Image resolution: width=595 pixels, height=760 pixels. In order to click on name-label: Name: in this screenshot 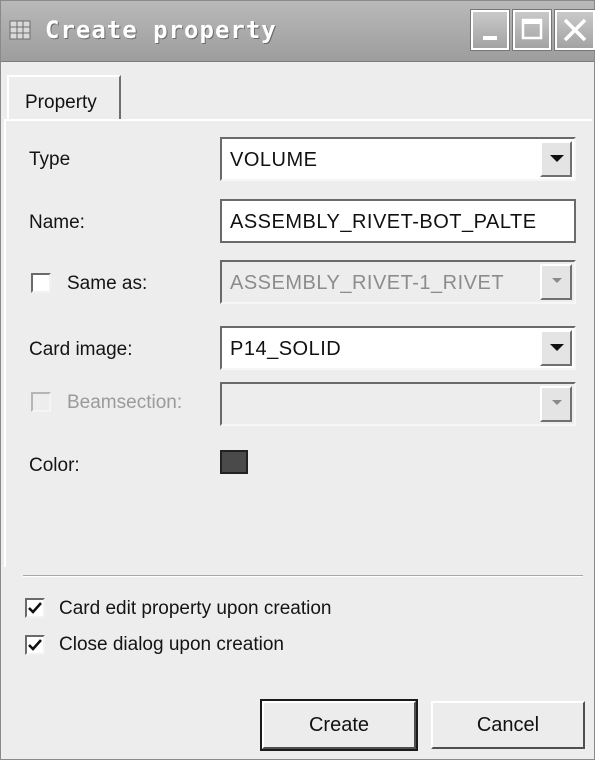, I will do `click(57, 222)`.